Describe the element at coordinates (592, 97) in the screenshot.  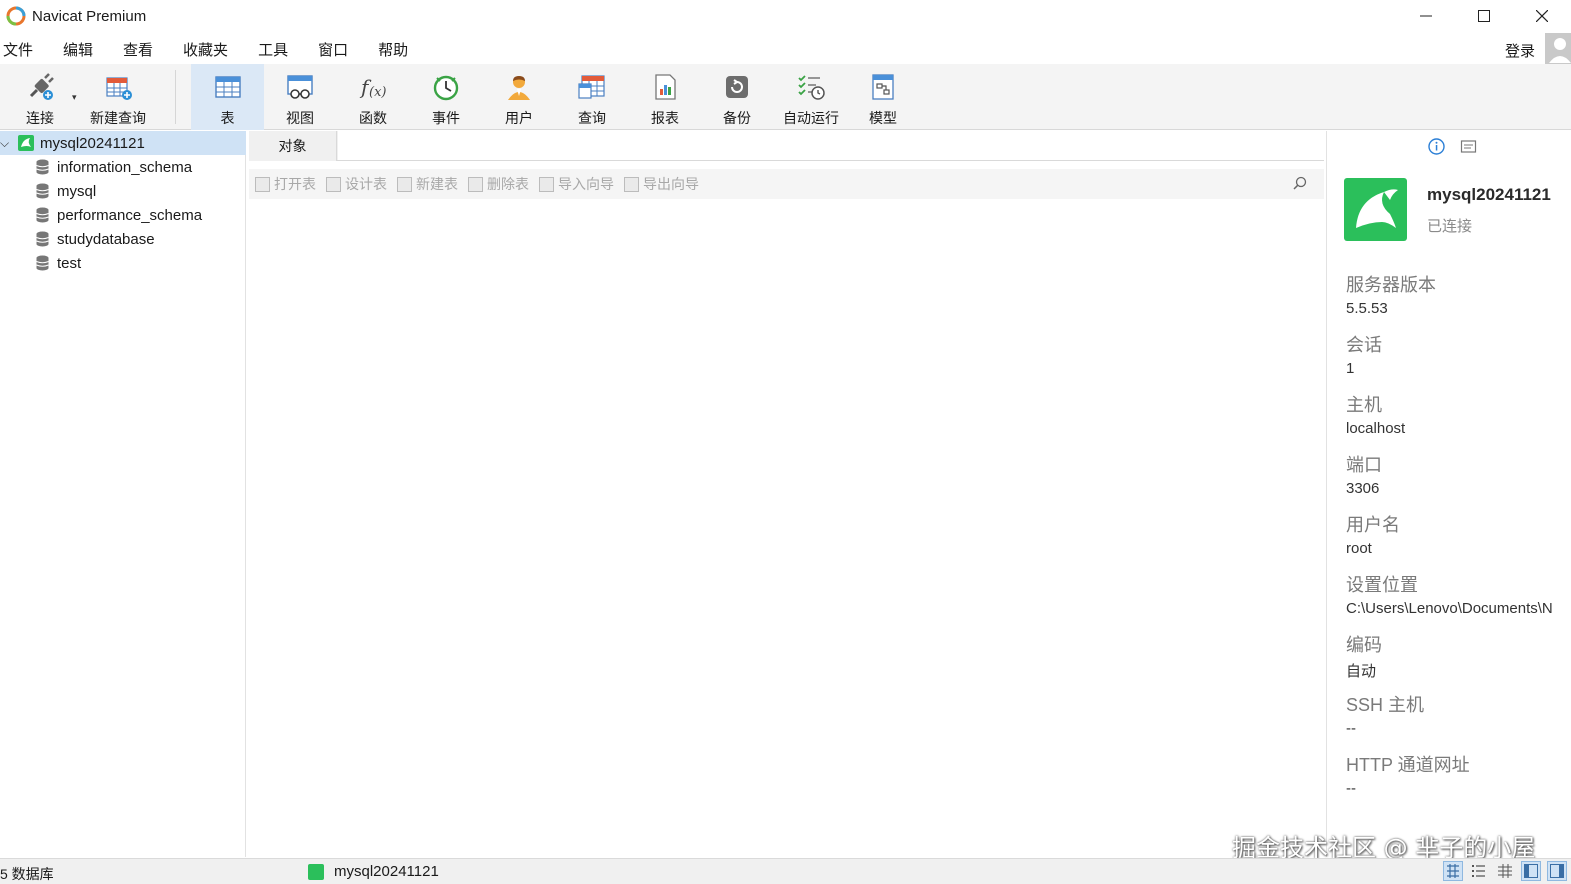
I see `query-button: 查询` at that location.